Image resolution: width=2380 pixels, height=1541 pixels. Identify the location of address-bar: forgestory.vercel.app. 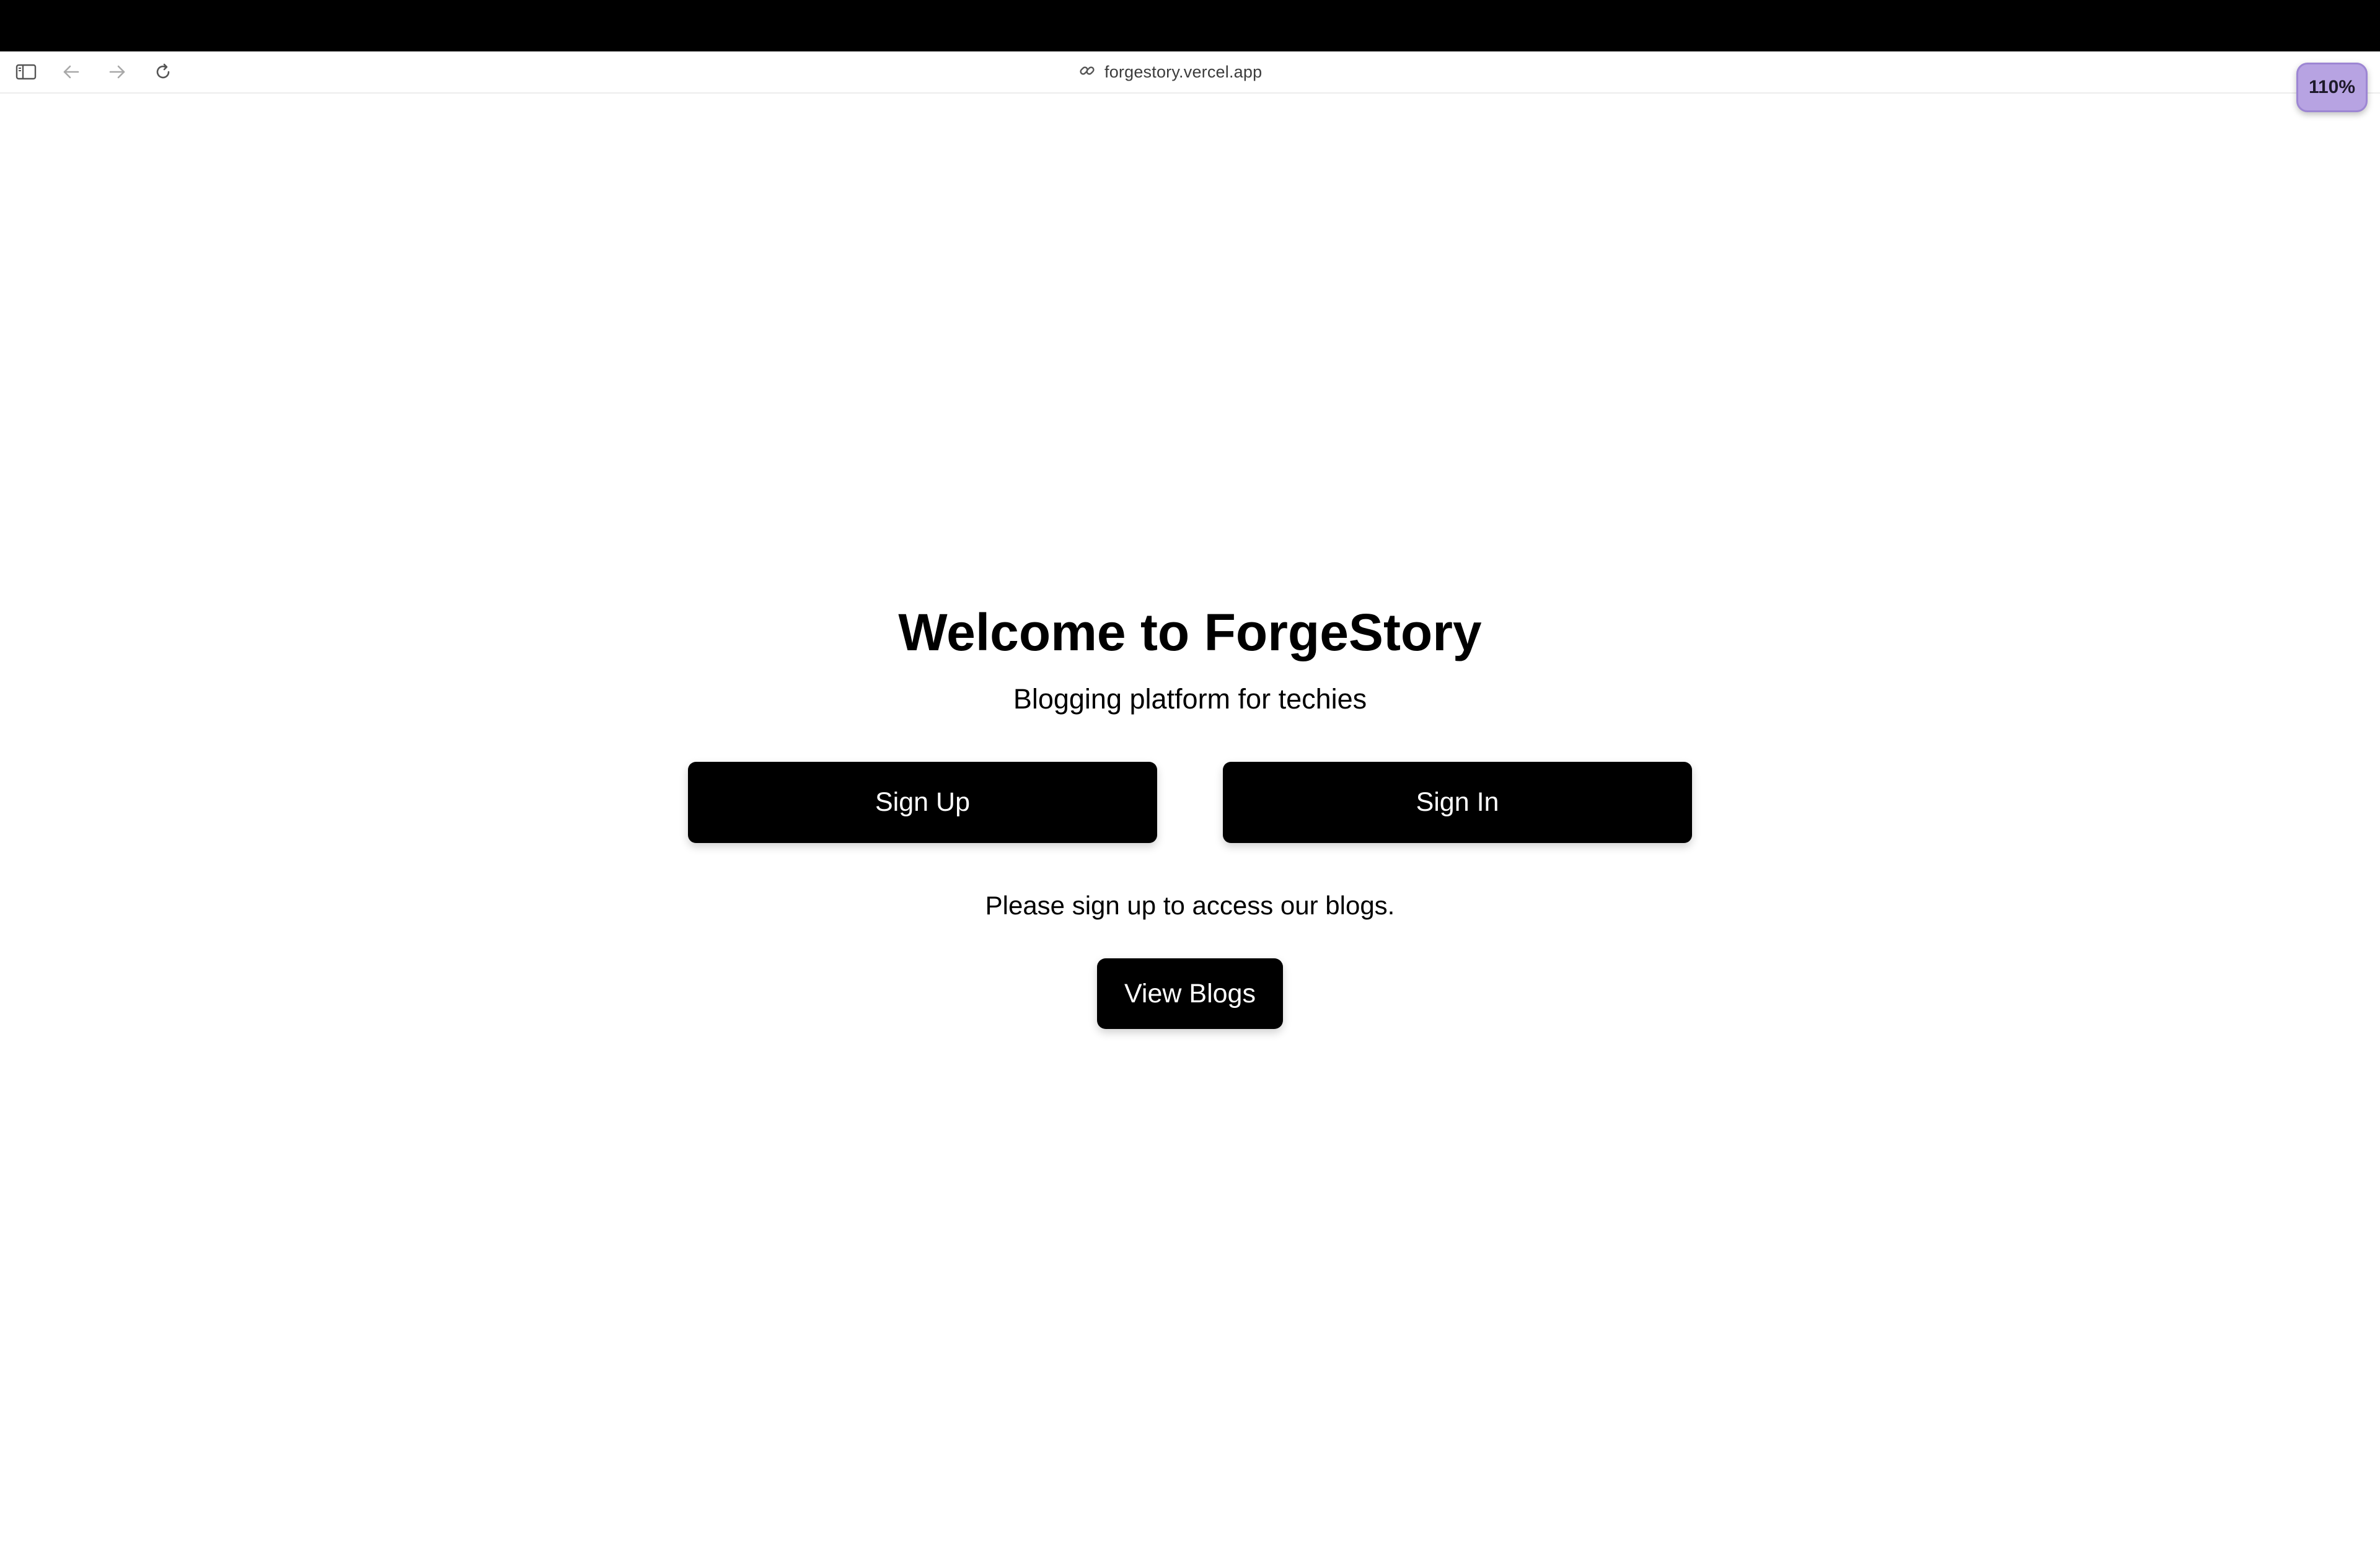
(1170, 71).